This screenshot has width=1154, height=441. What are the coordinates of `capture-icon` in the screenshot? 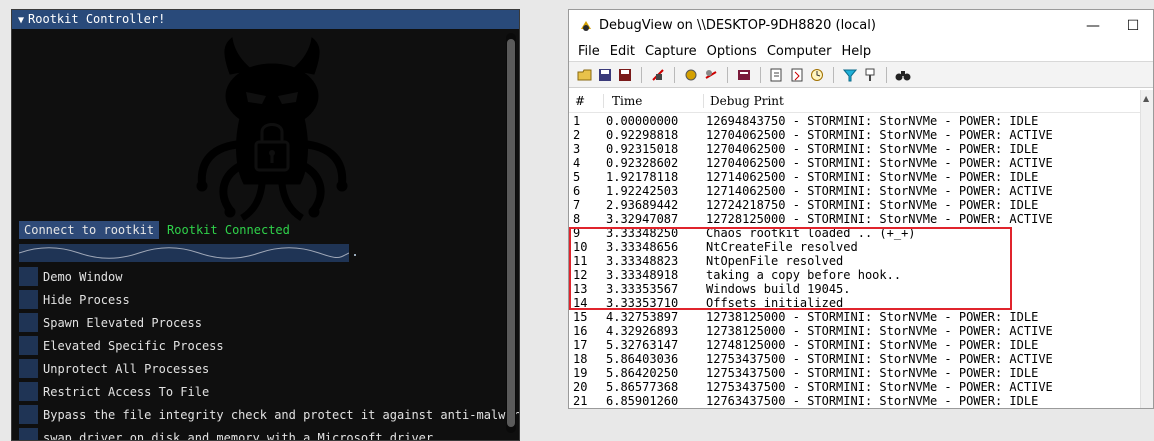 It's located at (658, 75).